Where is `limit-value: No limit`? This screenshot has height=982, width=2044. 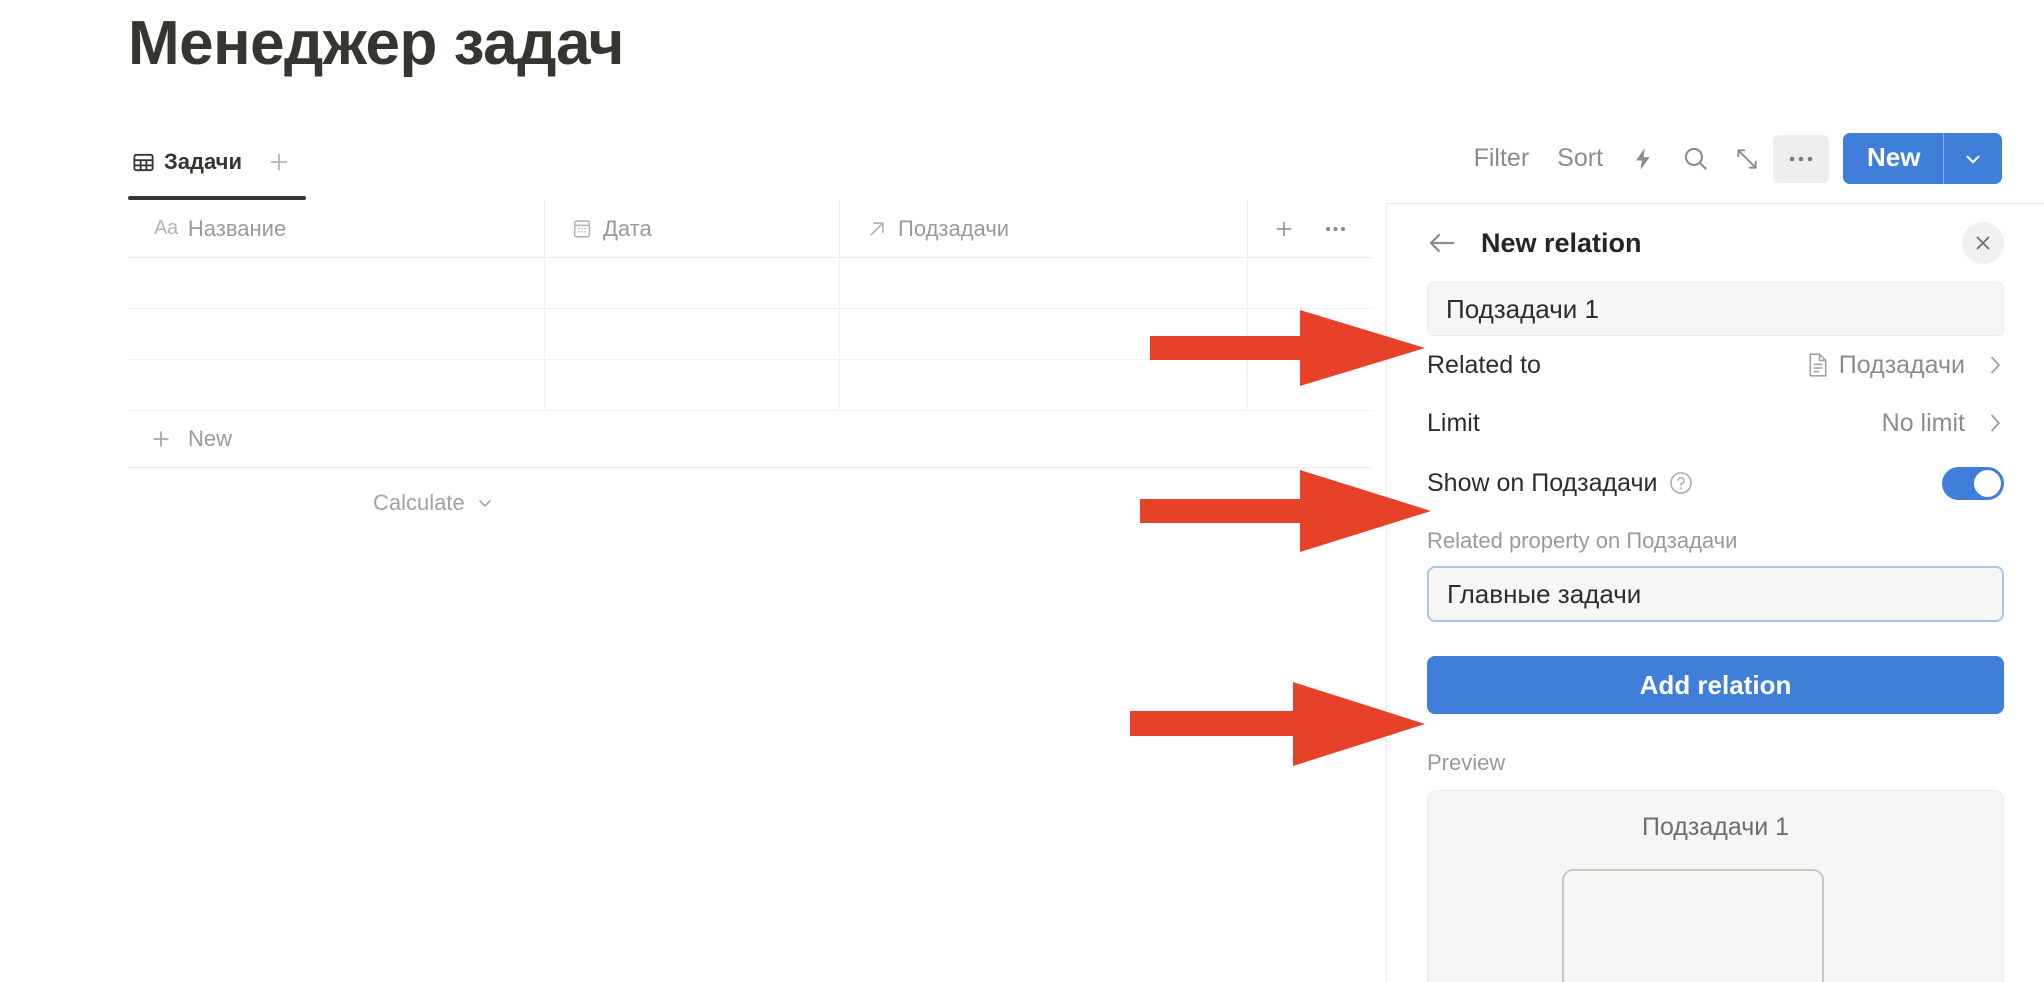 limit-value: No limit is located at coordinates (1923, 422).